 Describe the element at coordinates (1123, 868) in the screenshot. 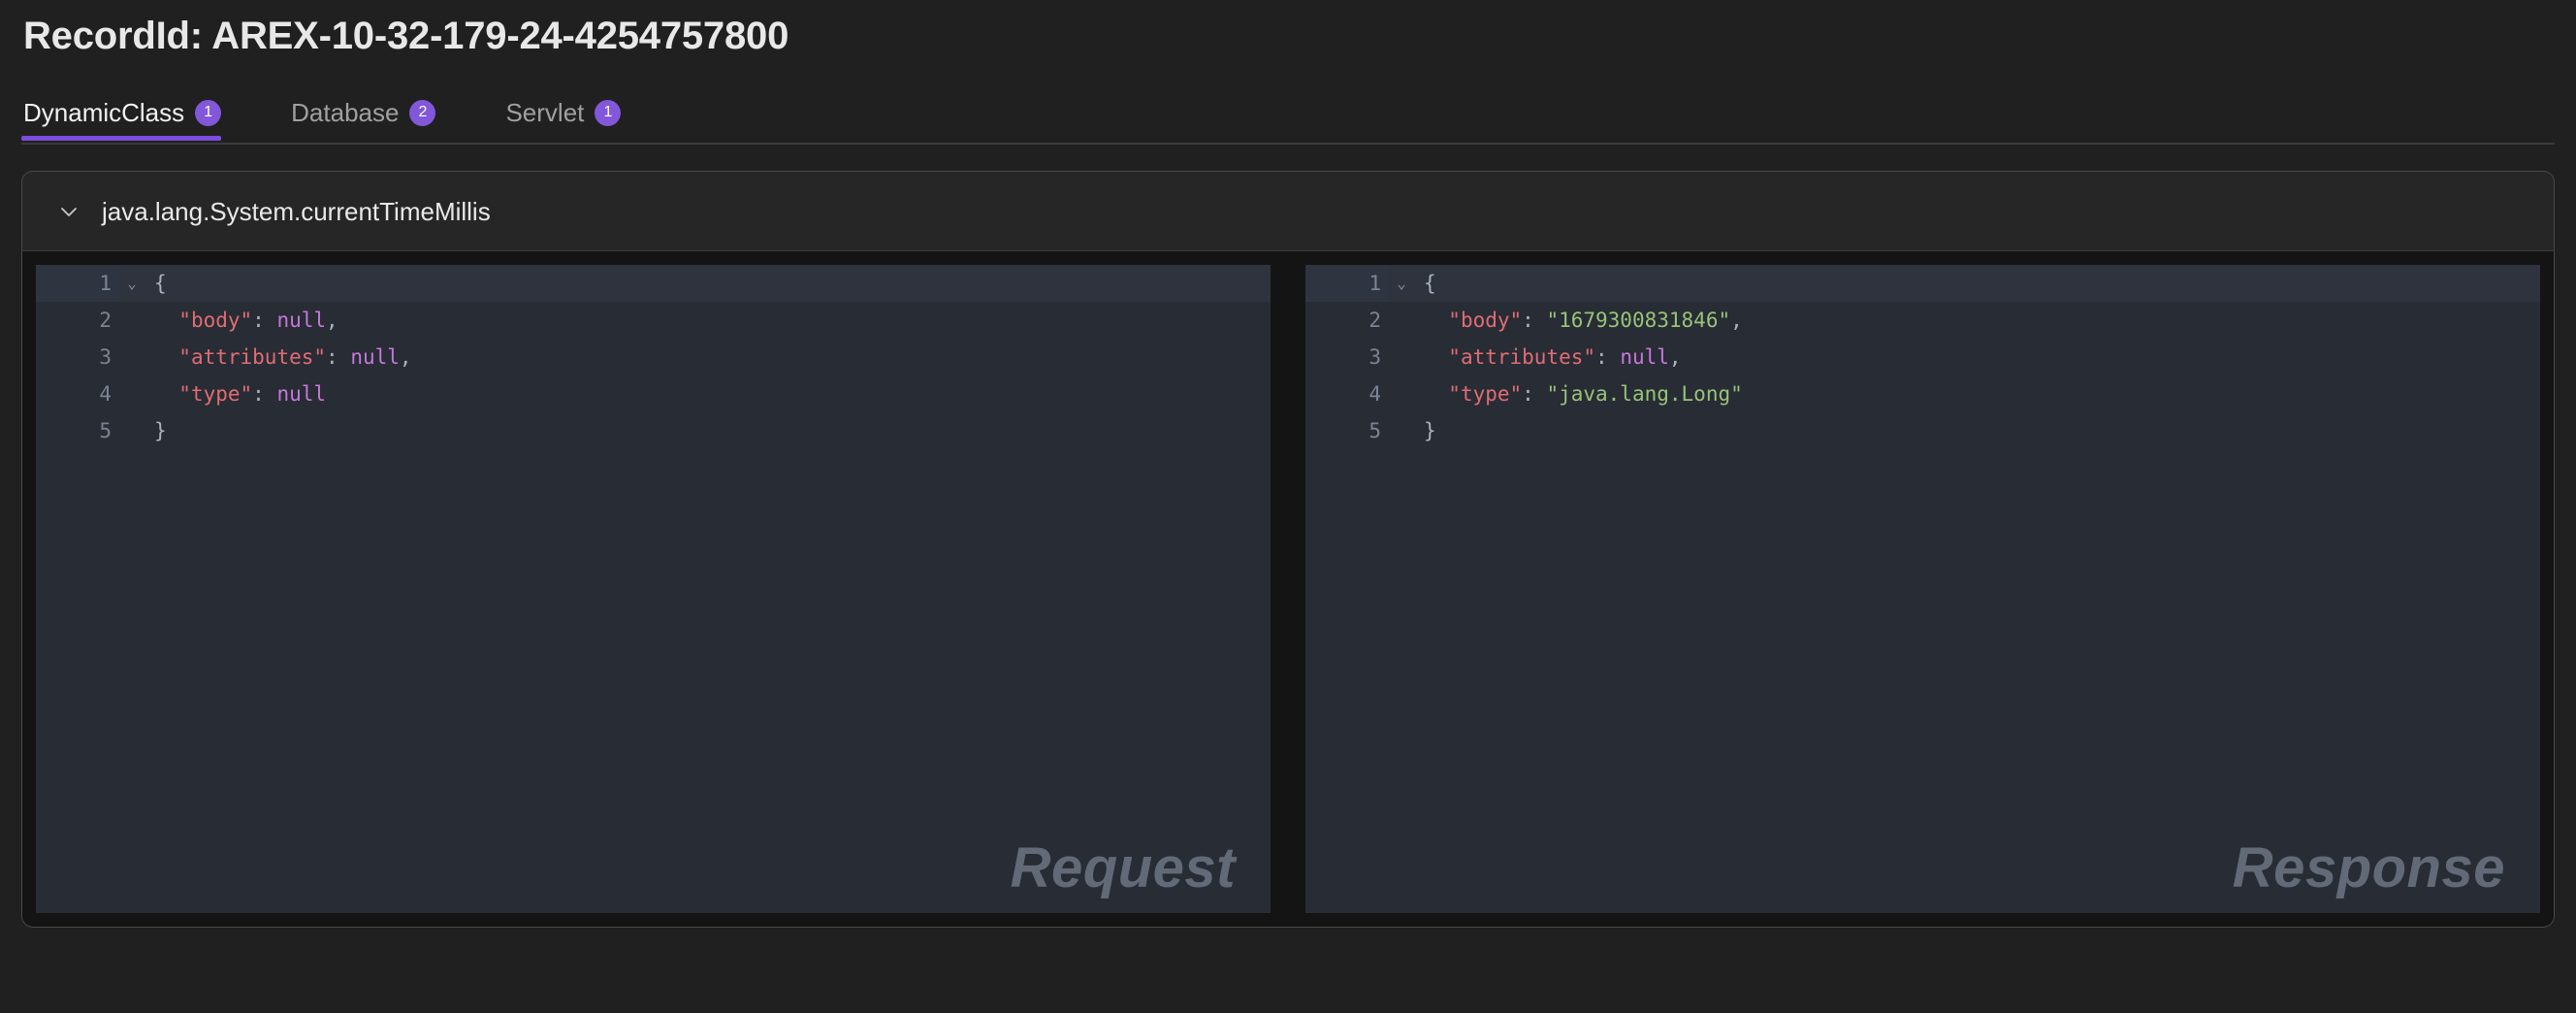

I see `request-watermark: Request` at that location.